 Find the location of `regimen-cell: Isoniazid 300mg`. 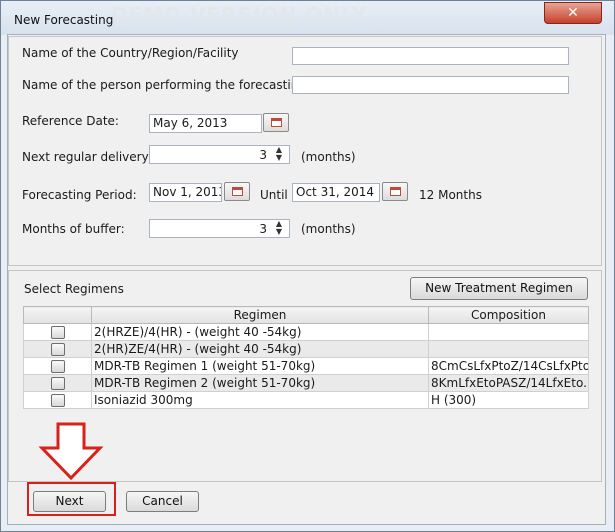

regimen-cell: Isoniazid 300mg is located at coordinates (260, 400).